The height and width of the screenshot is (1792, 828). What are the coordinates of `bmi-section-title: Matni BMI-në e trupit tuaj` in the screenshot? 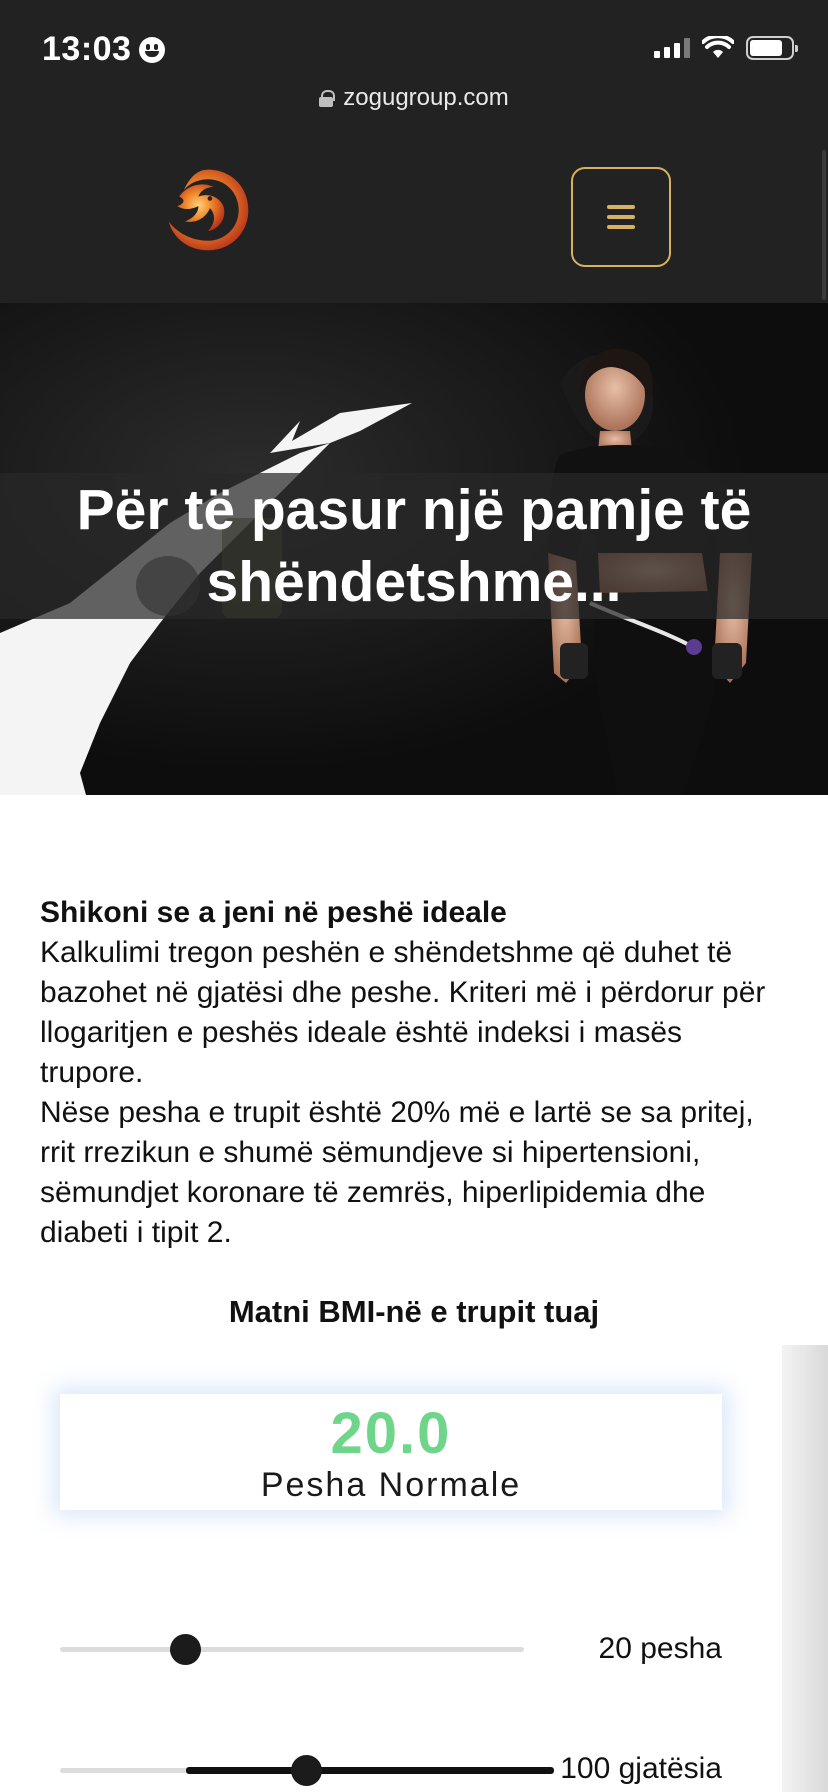 It's located at (414, 1311).